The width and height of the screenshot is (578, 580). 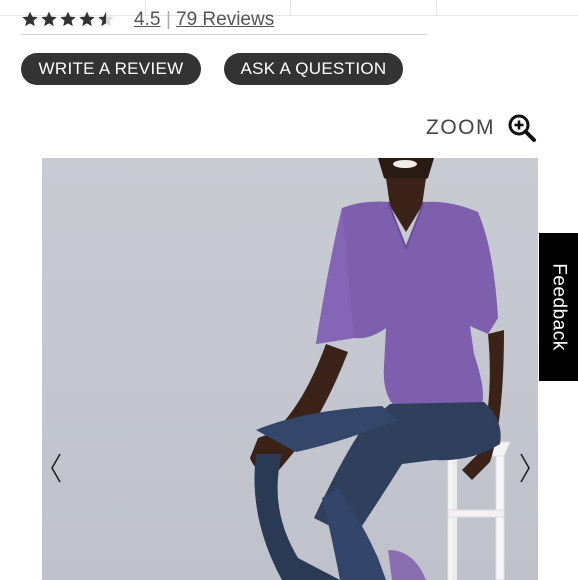 I want to click on zoom-in-icon, so click(x=522, y=128).